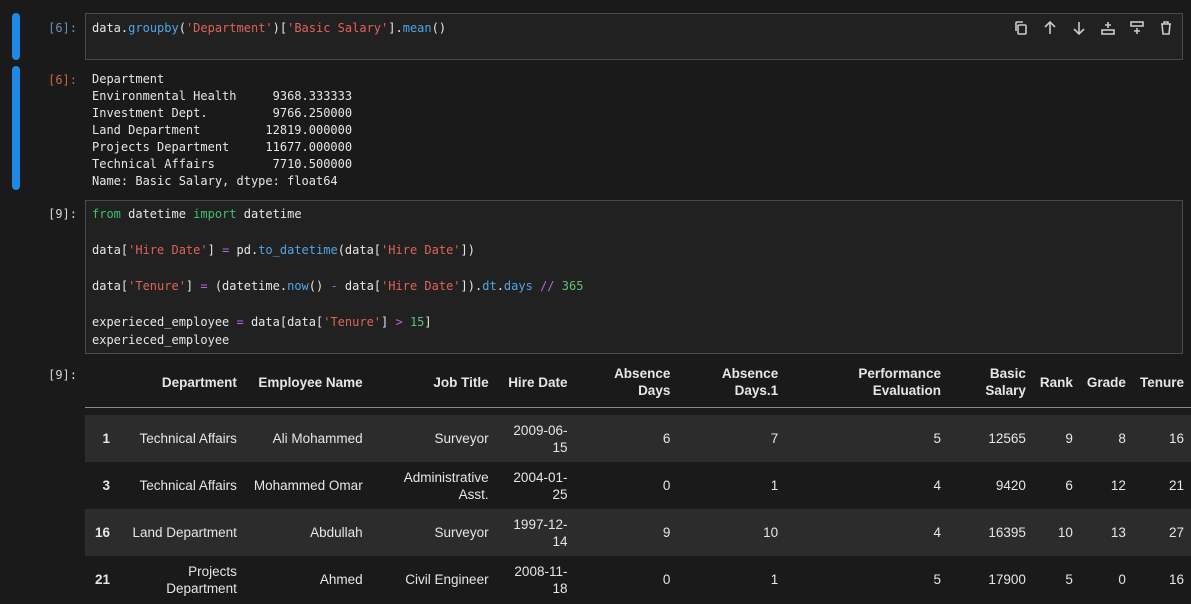 This screenshot has height=604, width=1191. Describe the element at coordinates (215, 181) in the screenshot. I see `output-line: Name: Basic Salary, dtype: float64` at that location.